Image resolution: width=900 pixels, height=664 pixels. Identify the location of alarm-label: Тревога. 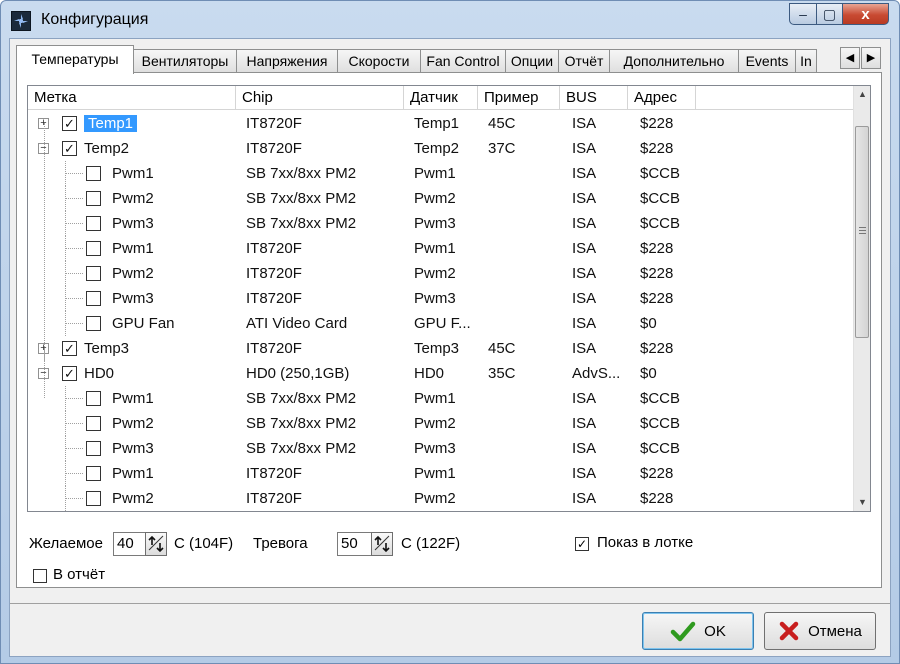
(280, 543).